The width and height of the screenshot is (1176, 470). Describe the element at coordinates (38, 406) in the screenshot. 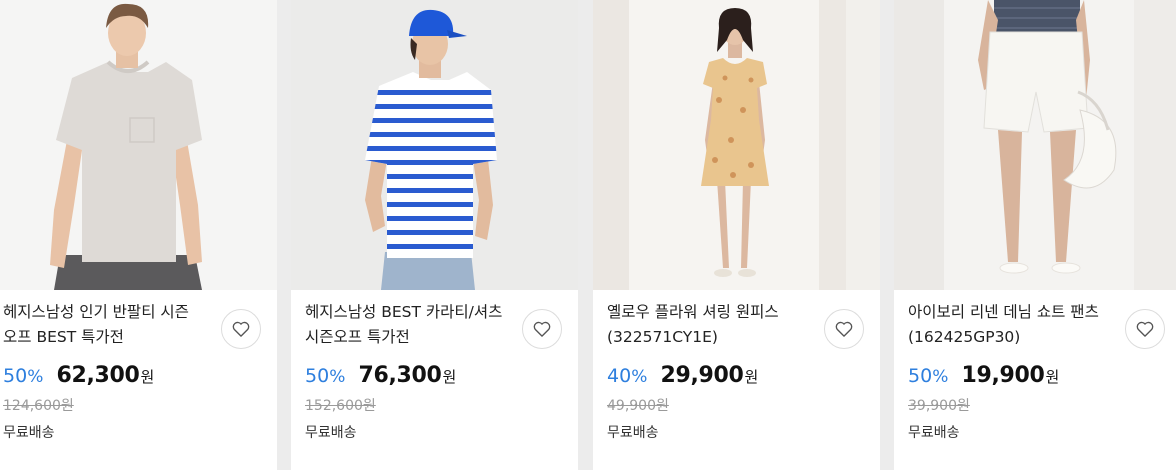

I see `original-price: 124,600원` at that location.